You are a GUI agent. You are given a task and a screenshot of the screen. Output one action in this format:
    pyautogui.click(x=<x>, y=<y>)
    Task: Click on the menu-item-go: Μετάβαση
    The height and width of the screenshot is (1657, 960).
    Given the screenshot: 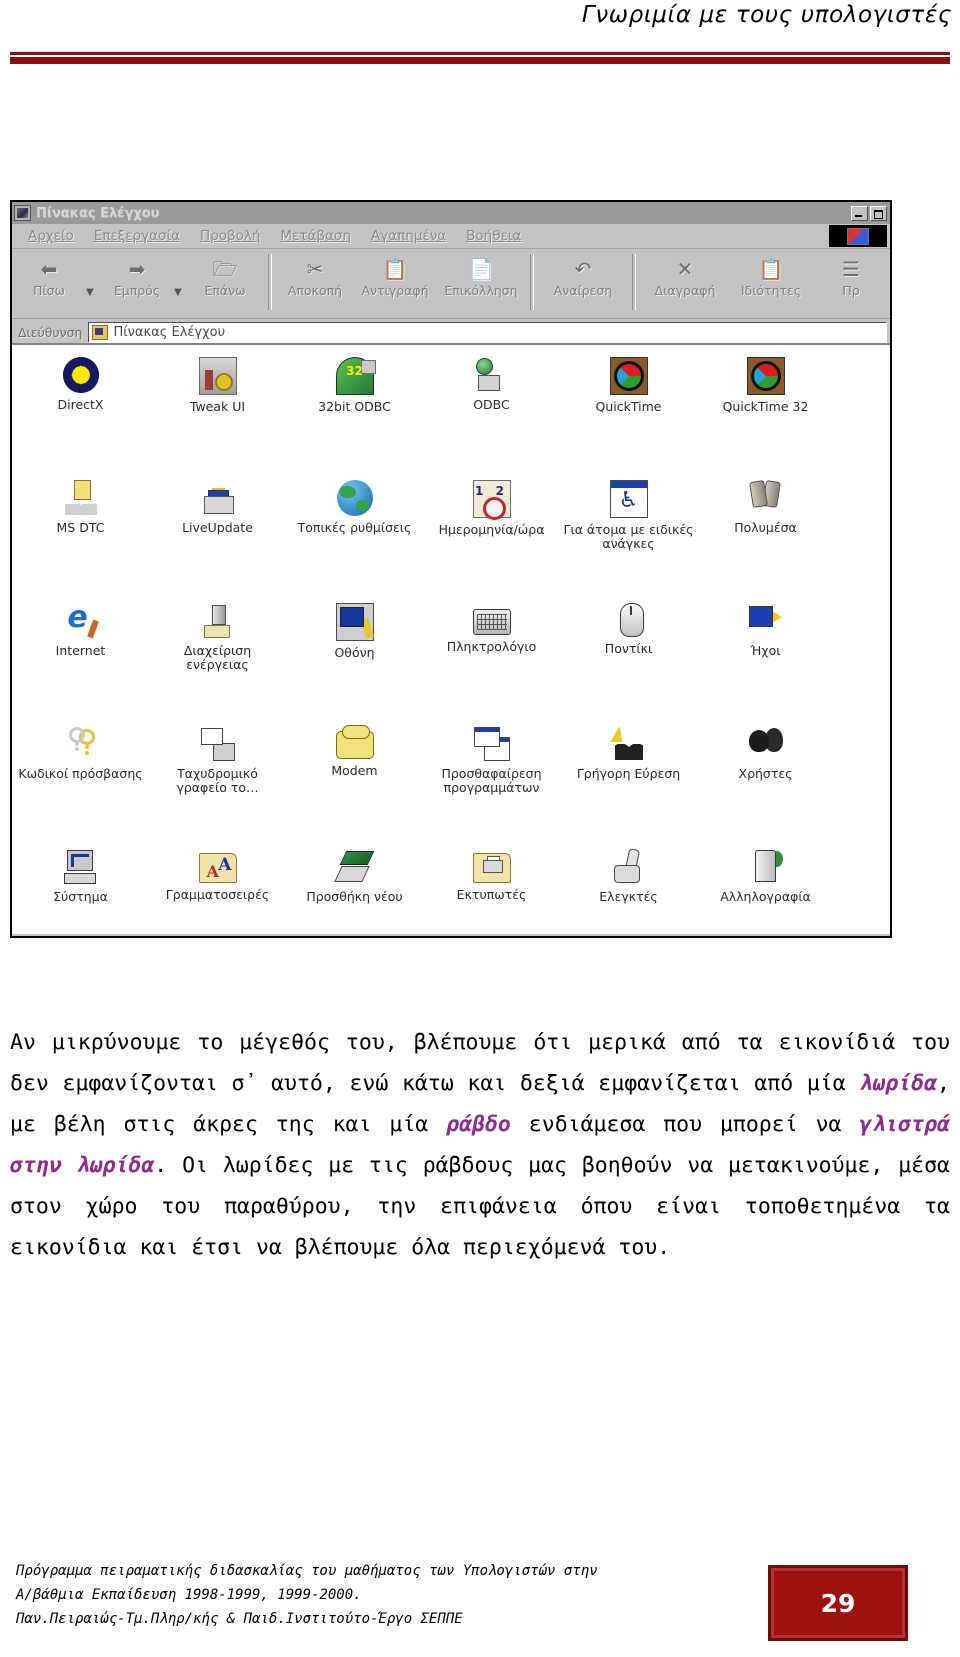 What is the action you would take?
    pyautogui.click(x=315, y=236)
    